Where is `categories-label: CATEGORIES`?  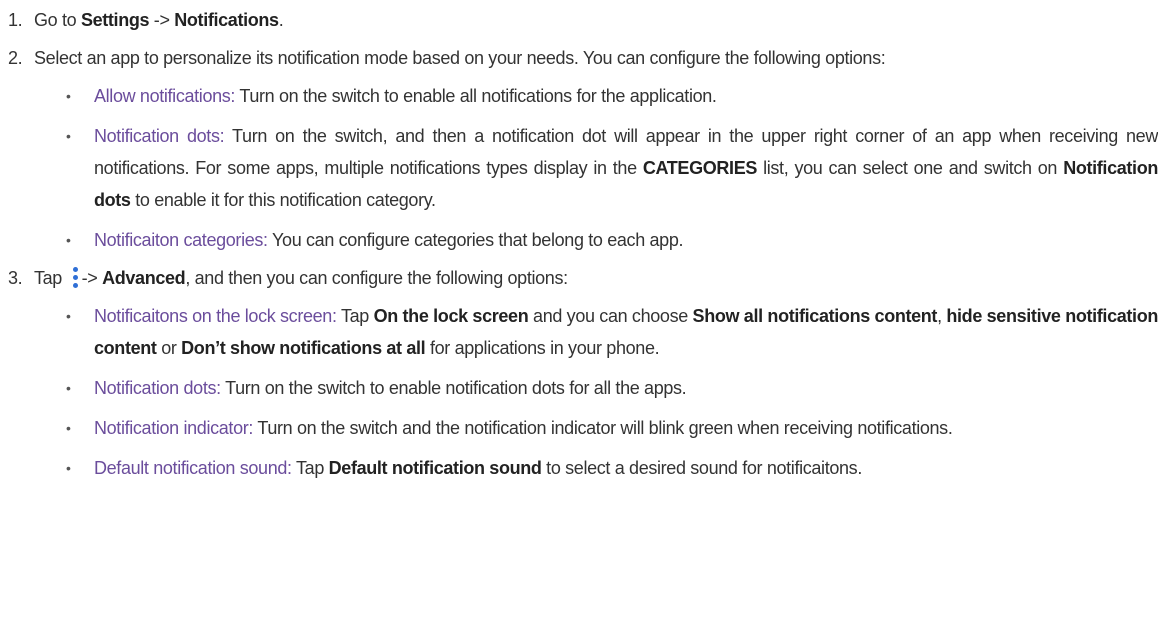 categories-label: CATEGORIES is located at coordinates (700, 168).